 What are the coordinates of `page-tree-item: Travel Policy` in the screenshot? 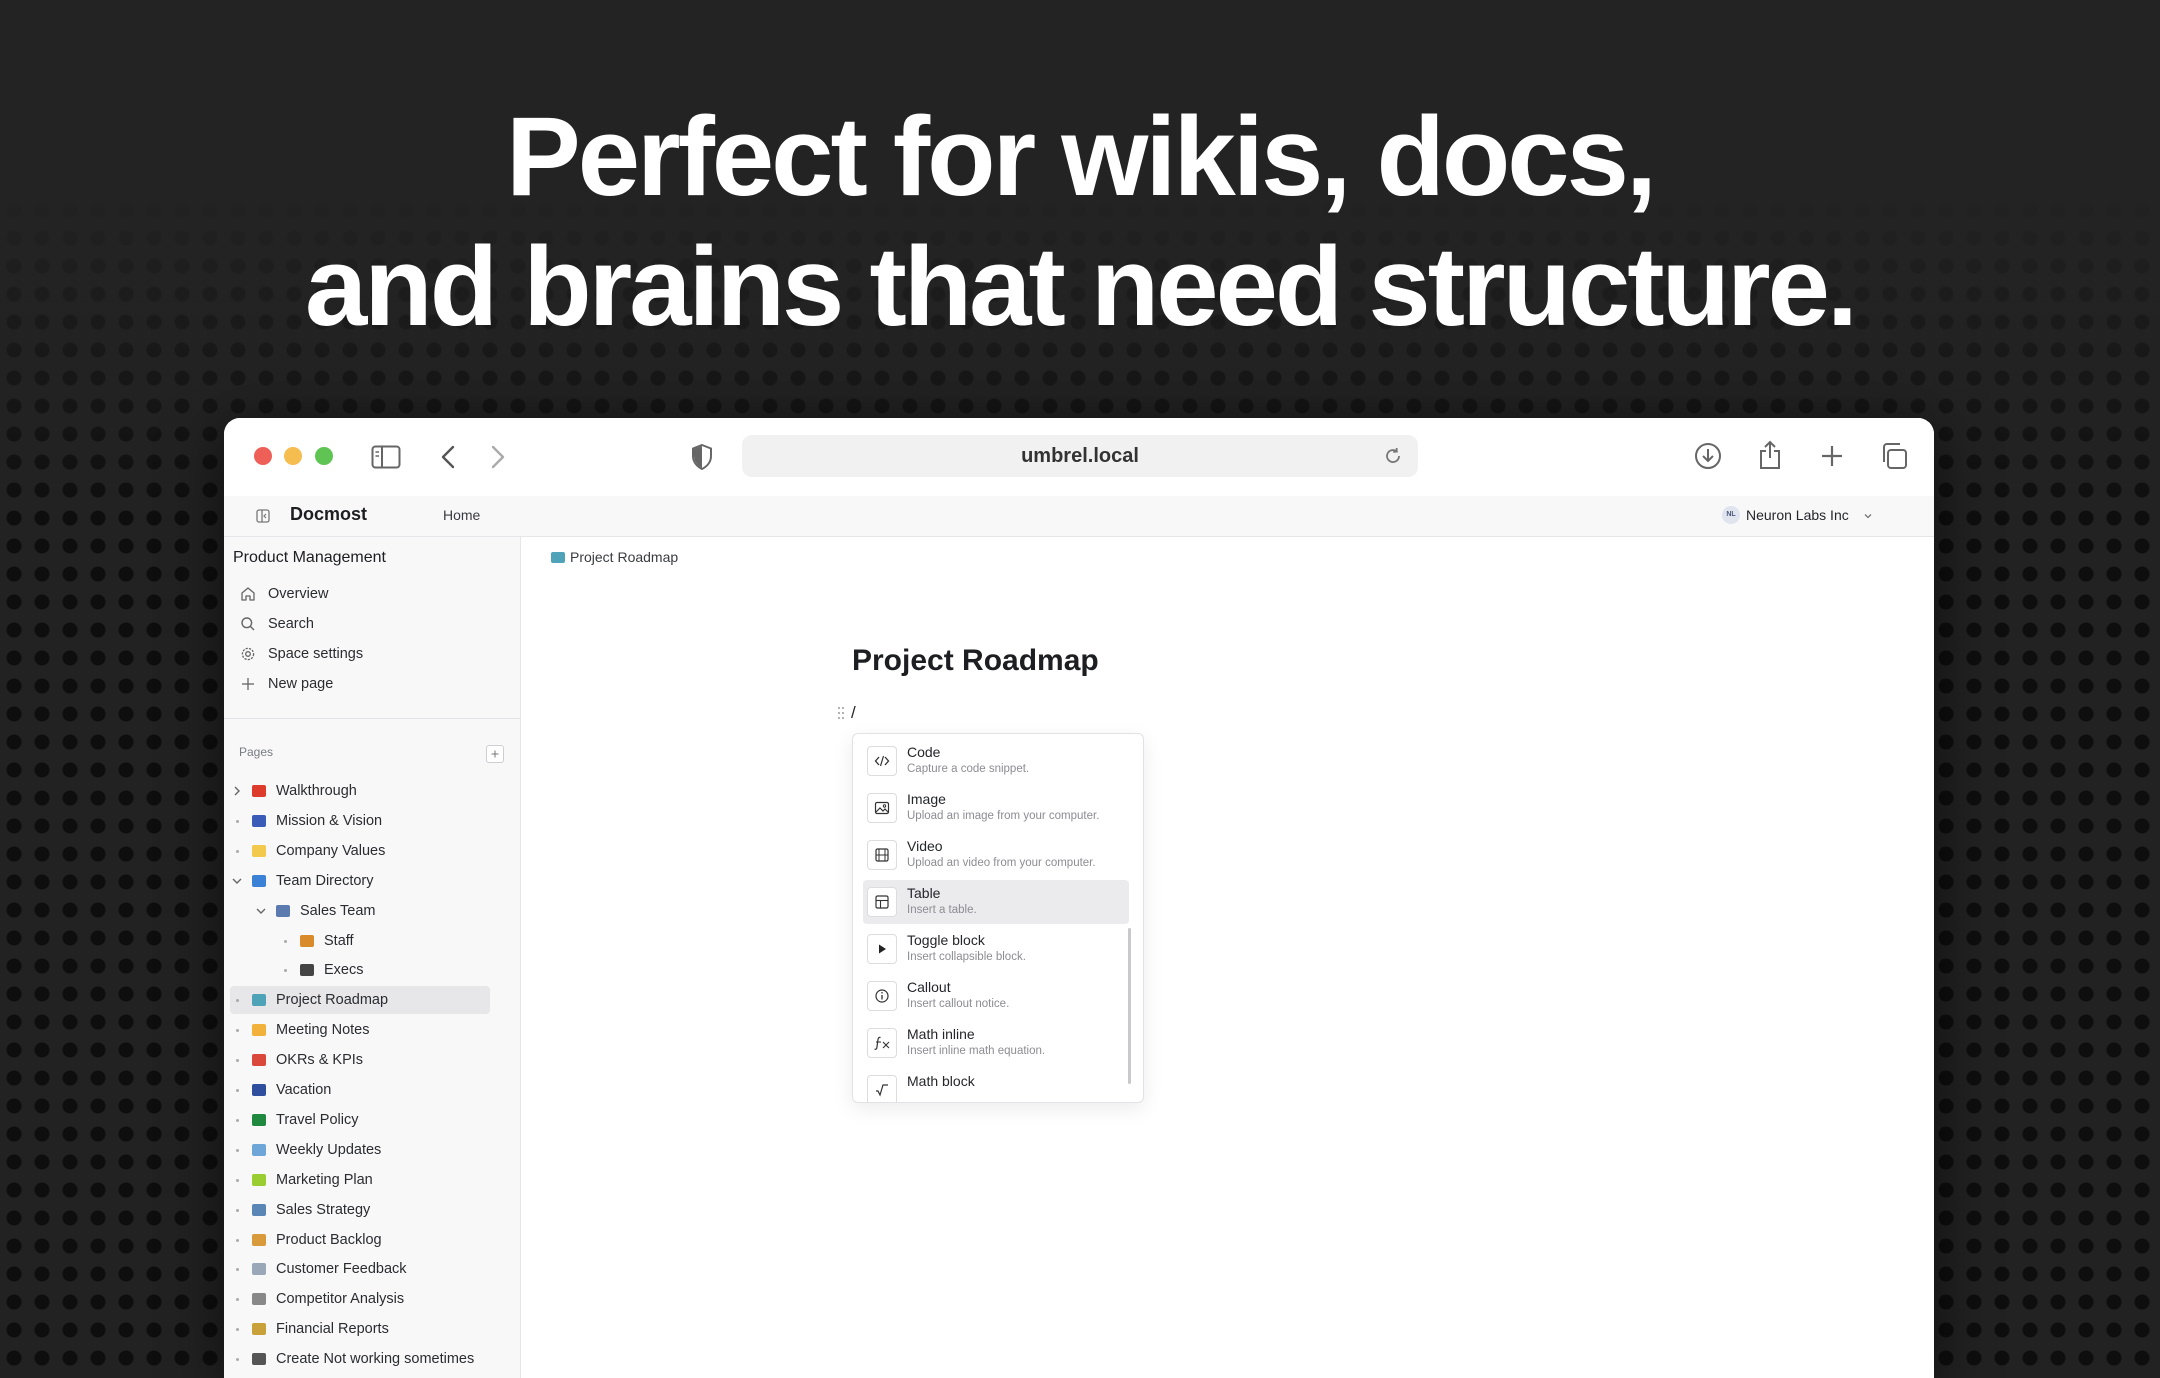 It's located at (369, 1120).